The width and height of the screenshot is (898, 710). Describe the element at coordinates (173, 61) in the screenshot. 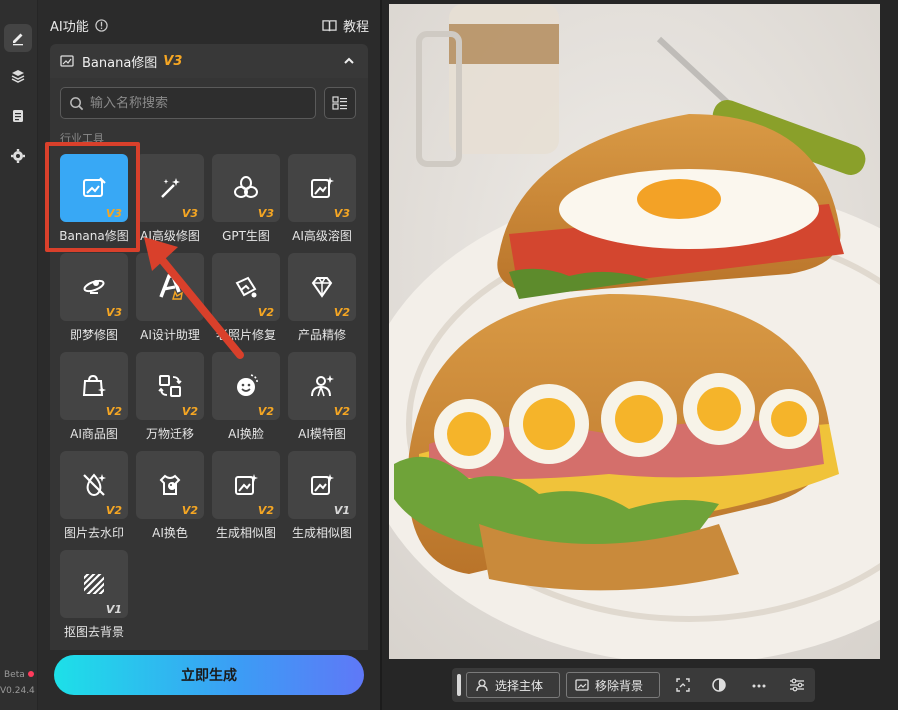

I see `section-version: V3` at that location.